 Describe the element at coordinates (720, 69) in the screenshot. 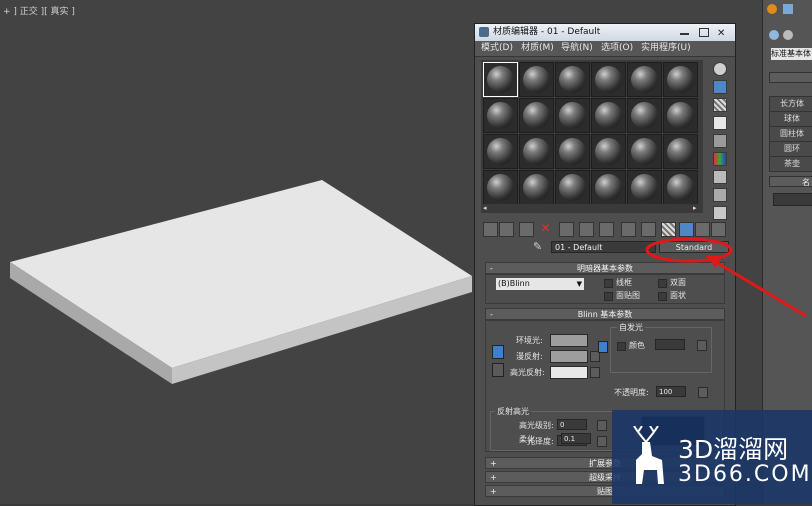

I see `sample-type-icon` at that location.